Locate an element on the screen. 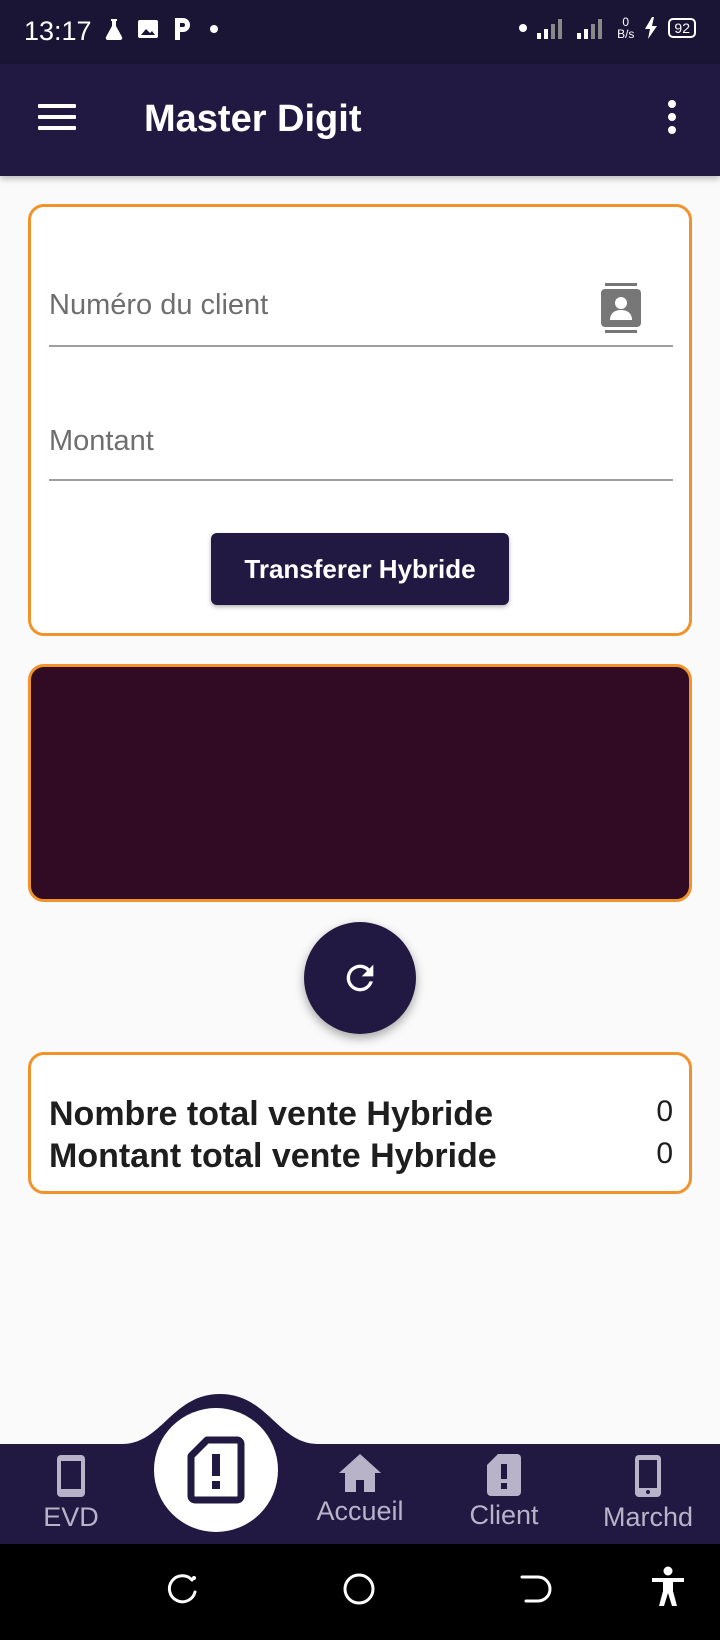 Image resolution: width=720 pixels, height=1640 pixels. refresh-button is located at coordinates (360, 978).